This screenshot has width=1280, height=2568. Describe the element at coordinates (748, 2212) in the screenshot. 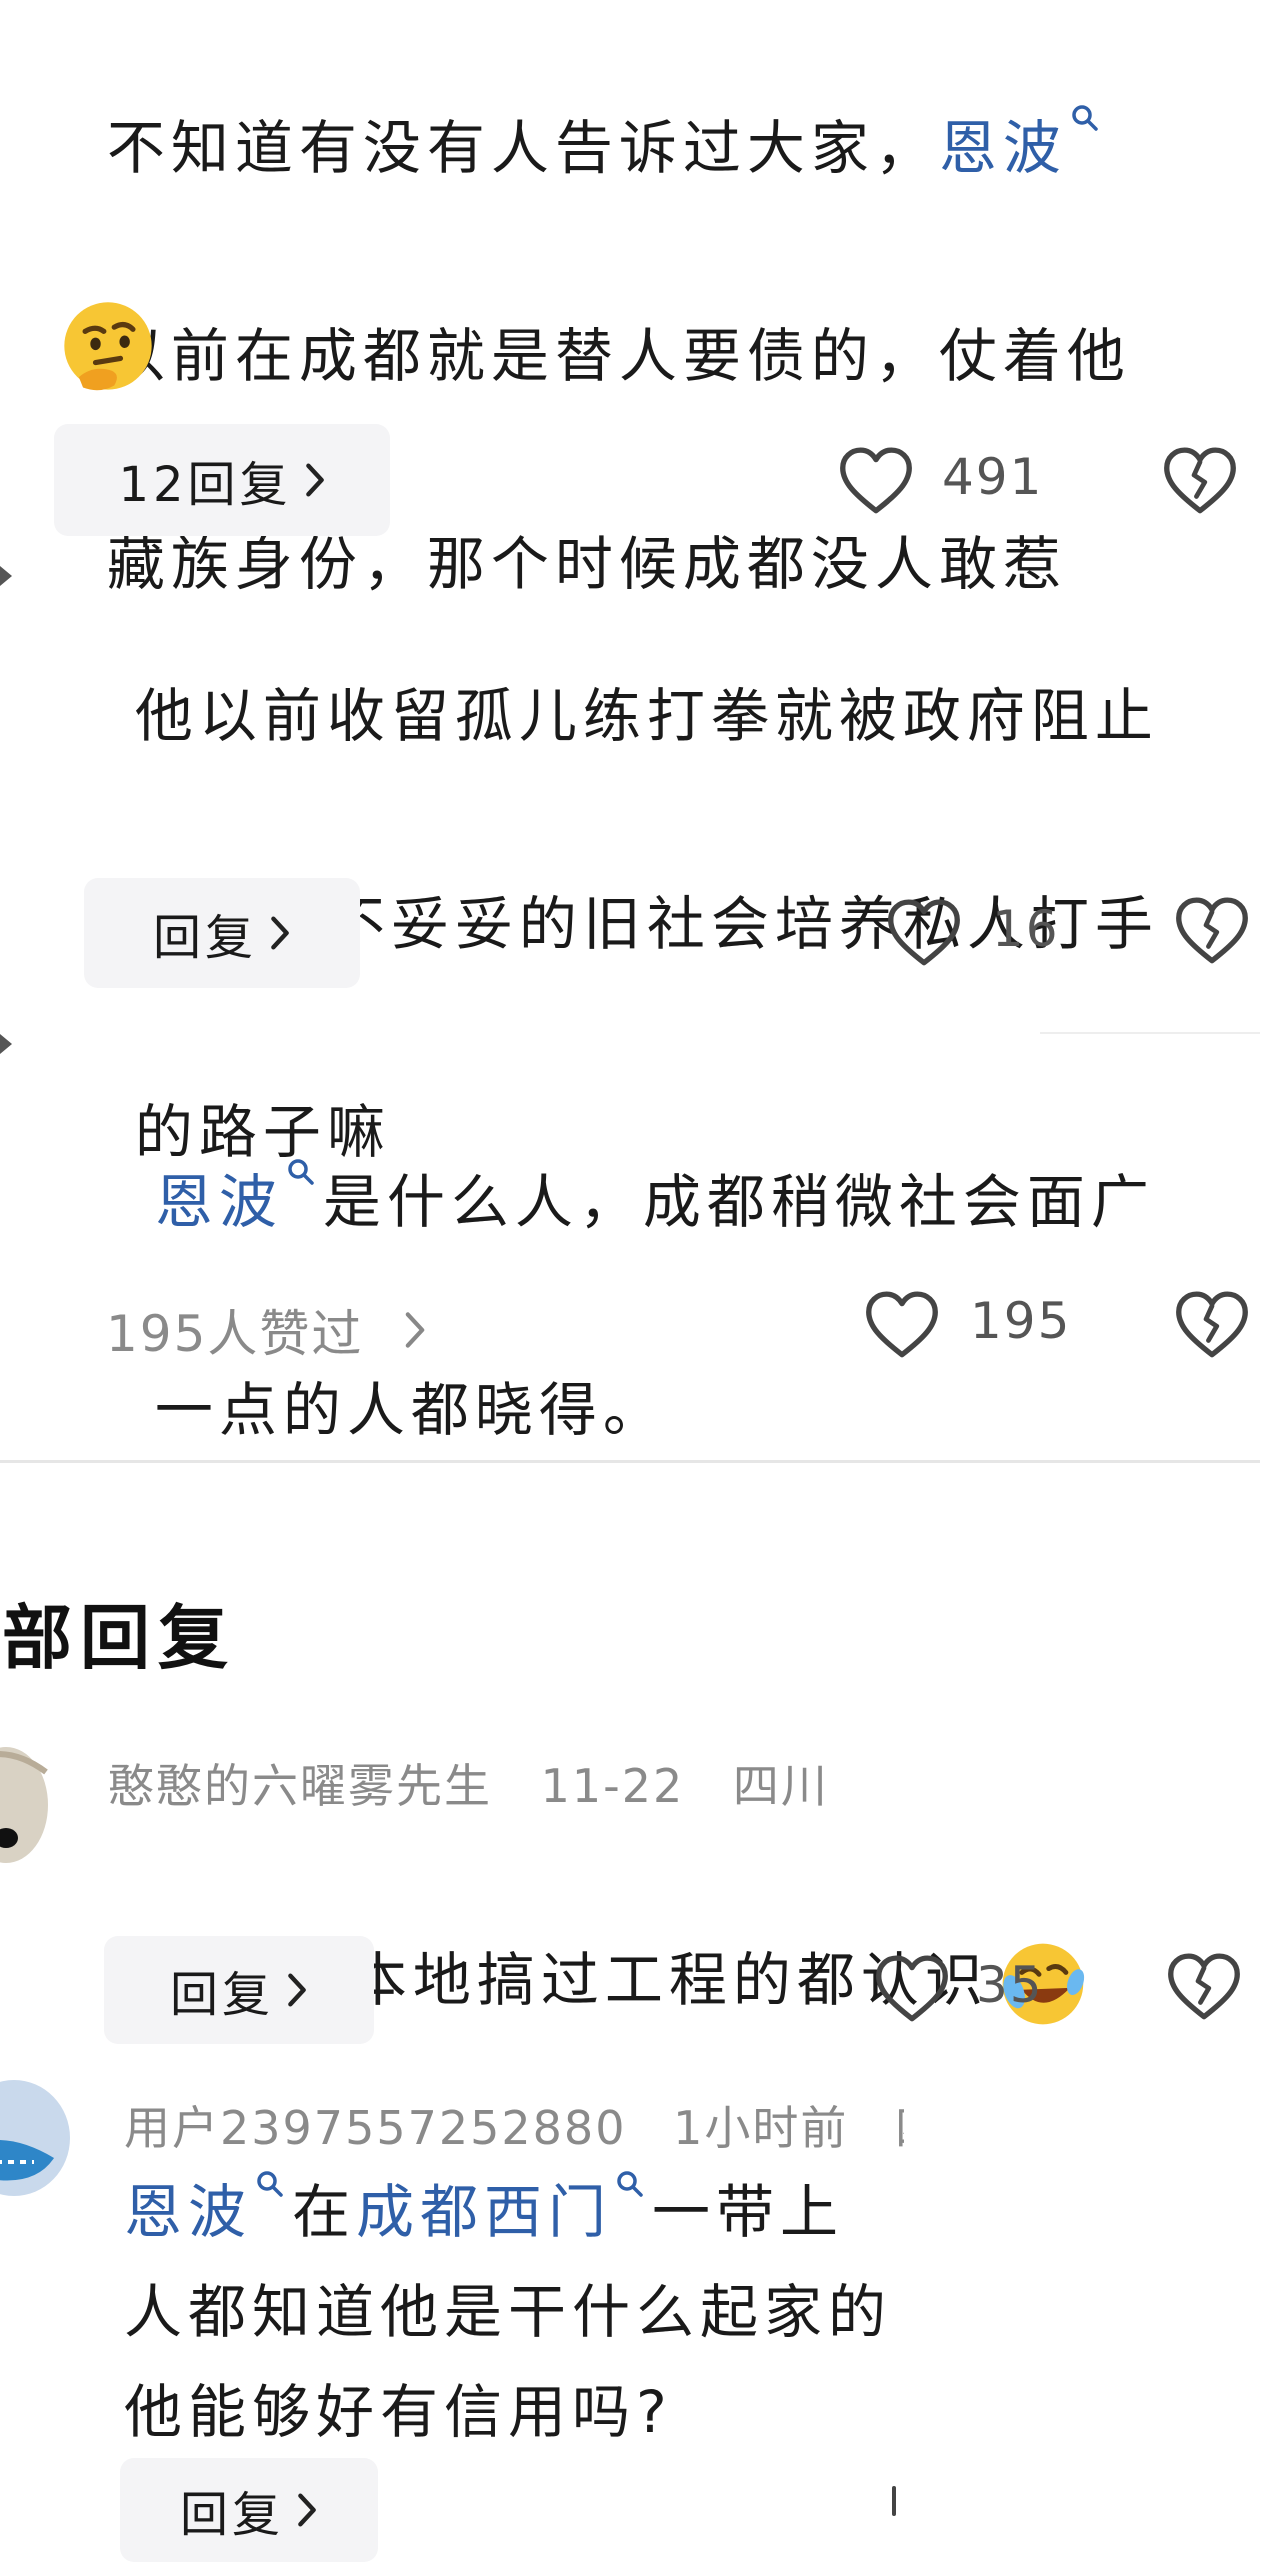

I see `reply-text-segment: 一带上` at that location.